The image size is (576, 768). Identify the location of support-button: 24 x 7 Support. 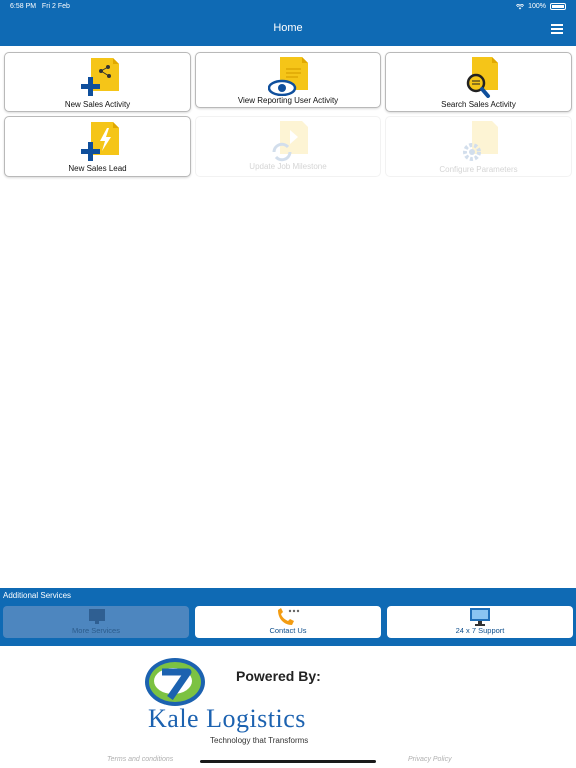
(480, 622).